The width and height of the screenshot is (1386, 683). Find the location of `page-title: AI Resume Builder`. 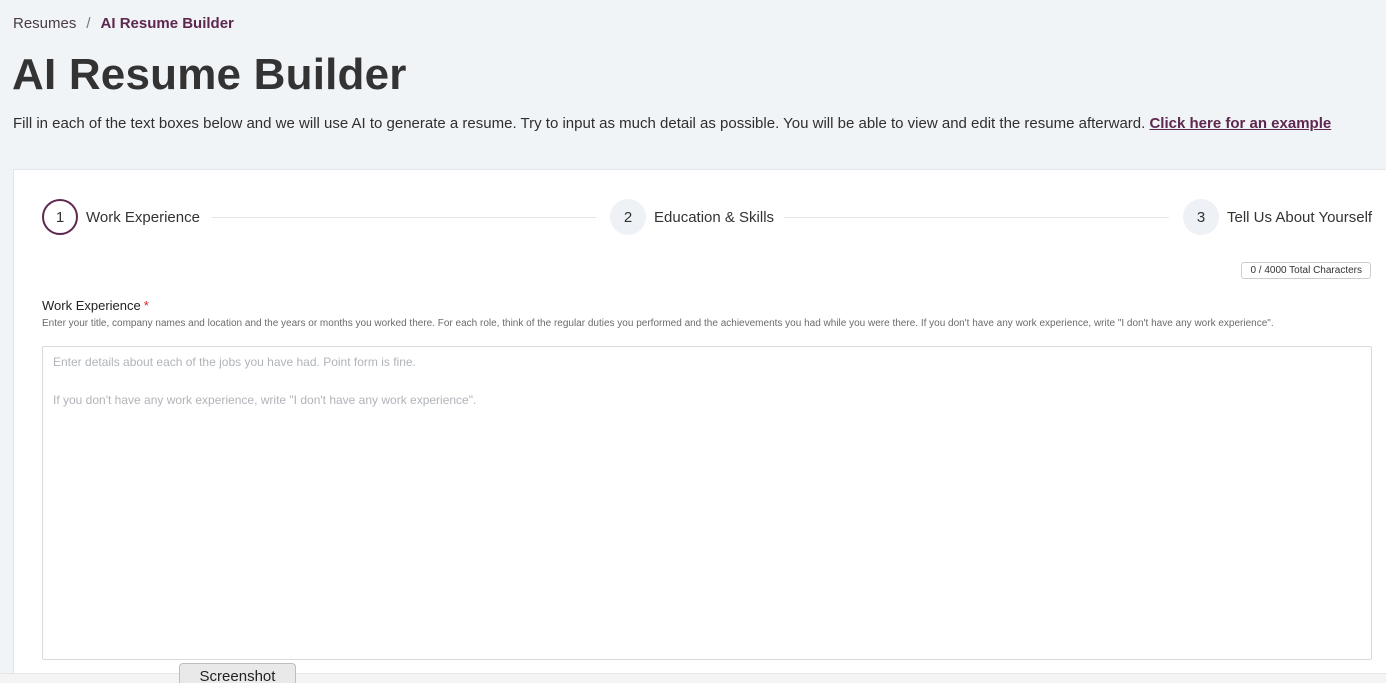

page-title: AI Resume Builder is located at coordinates (209, 74).